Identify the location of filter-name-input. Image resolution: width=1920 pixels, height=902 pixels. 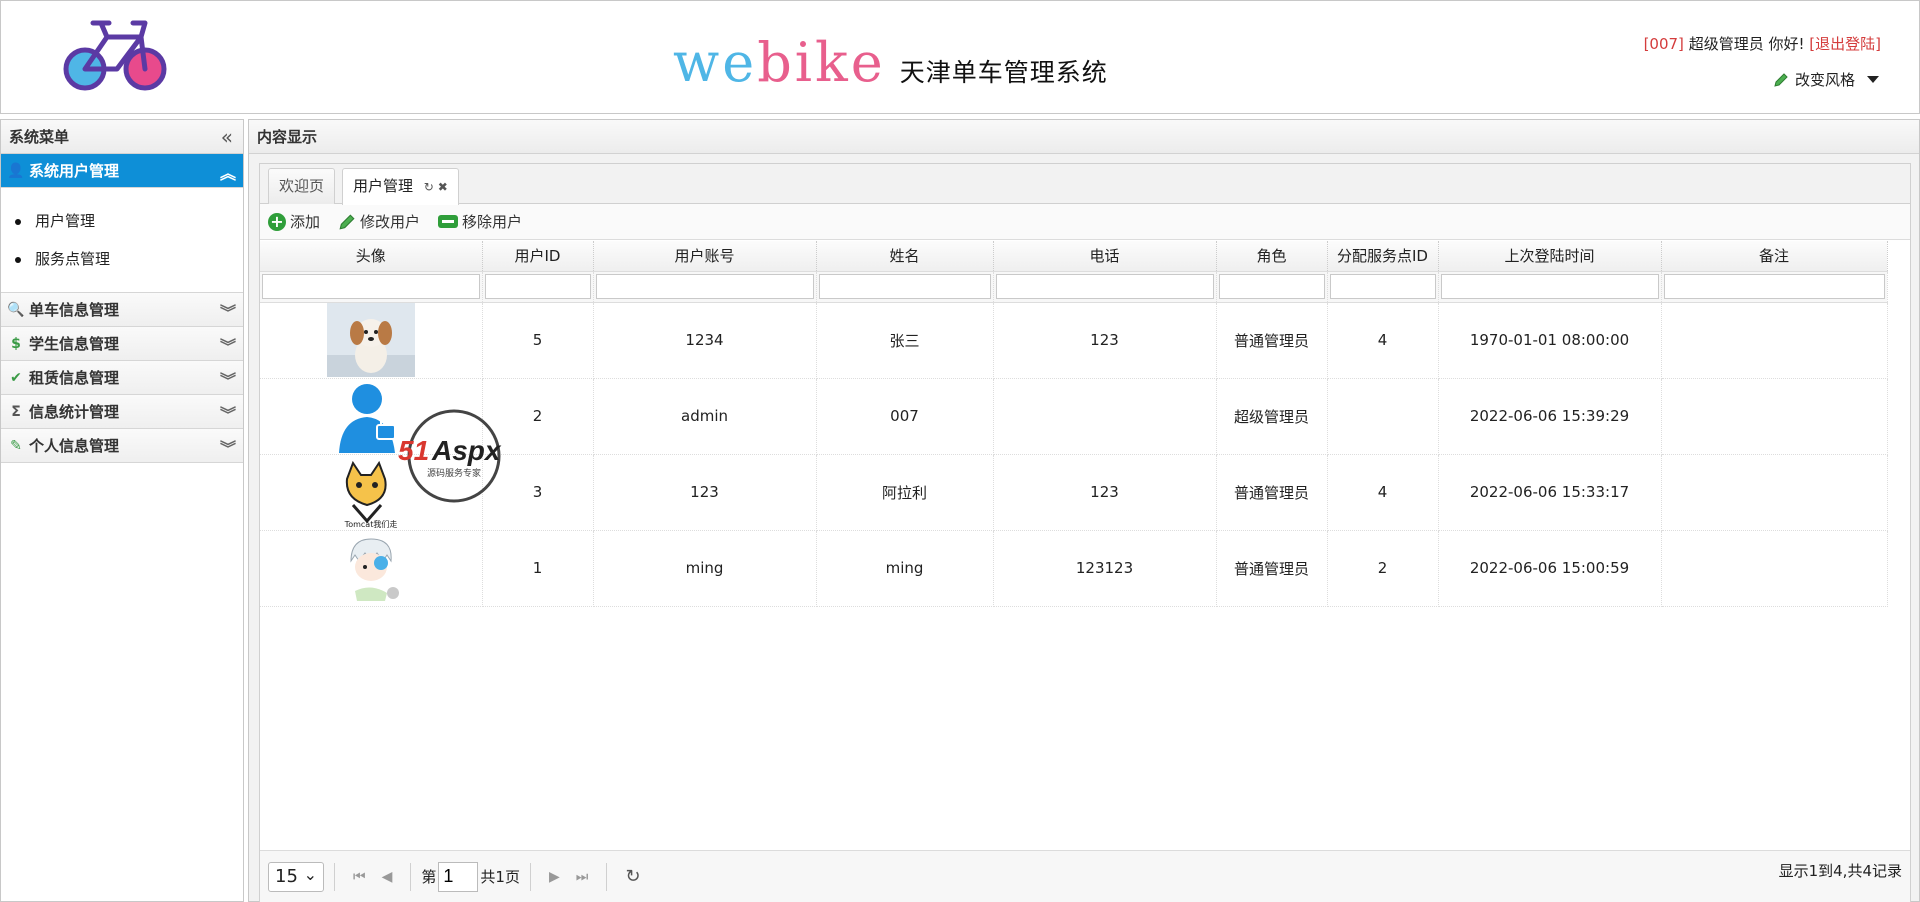
(904, 286).